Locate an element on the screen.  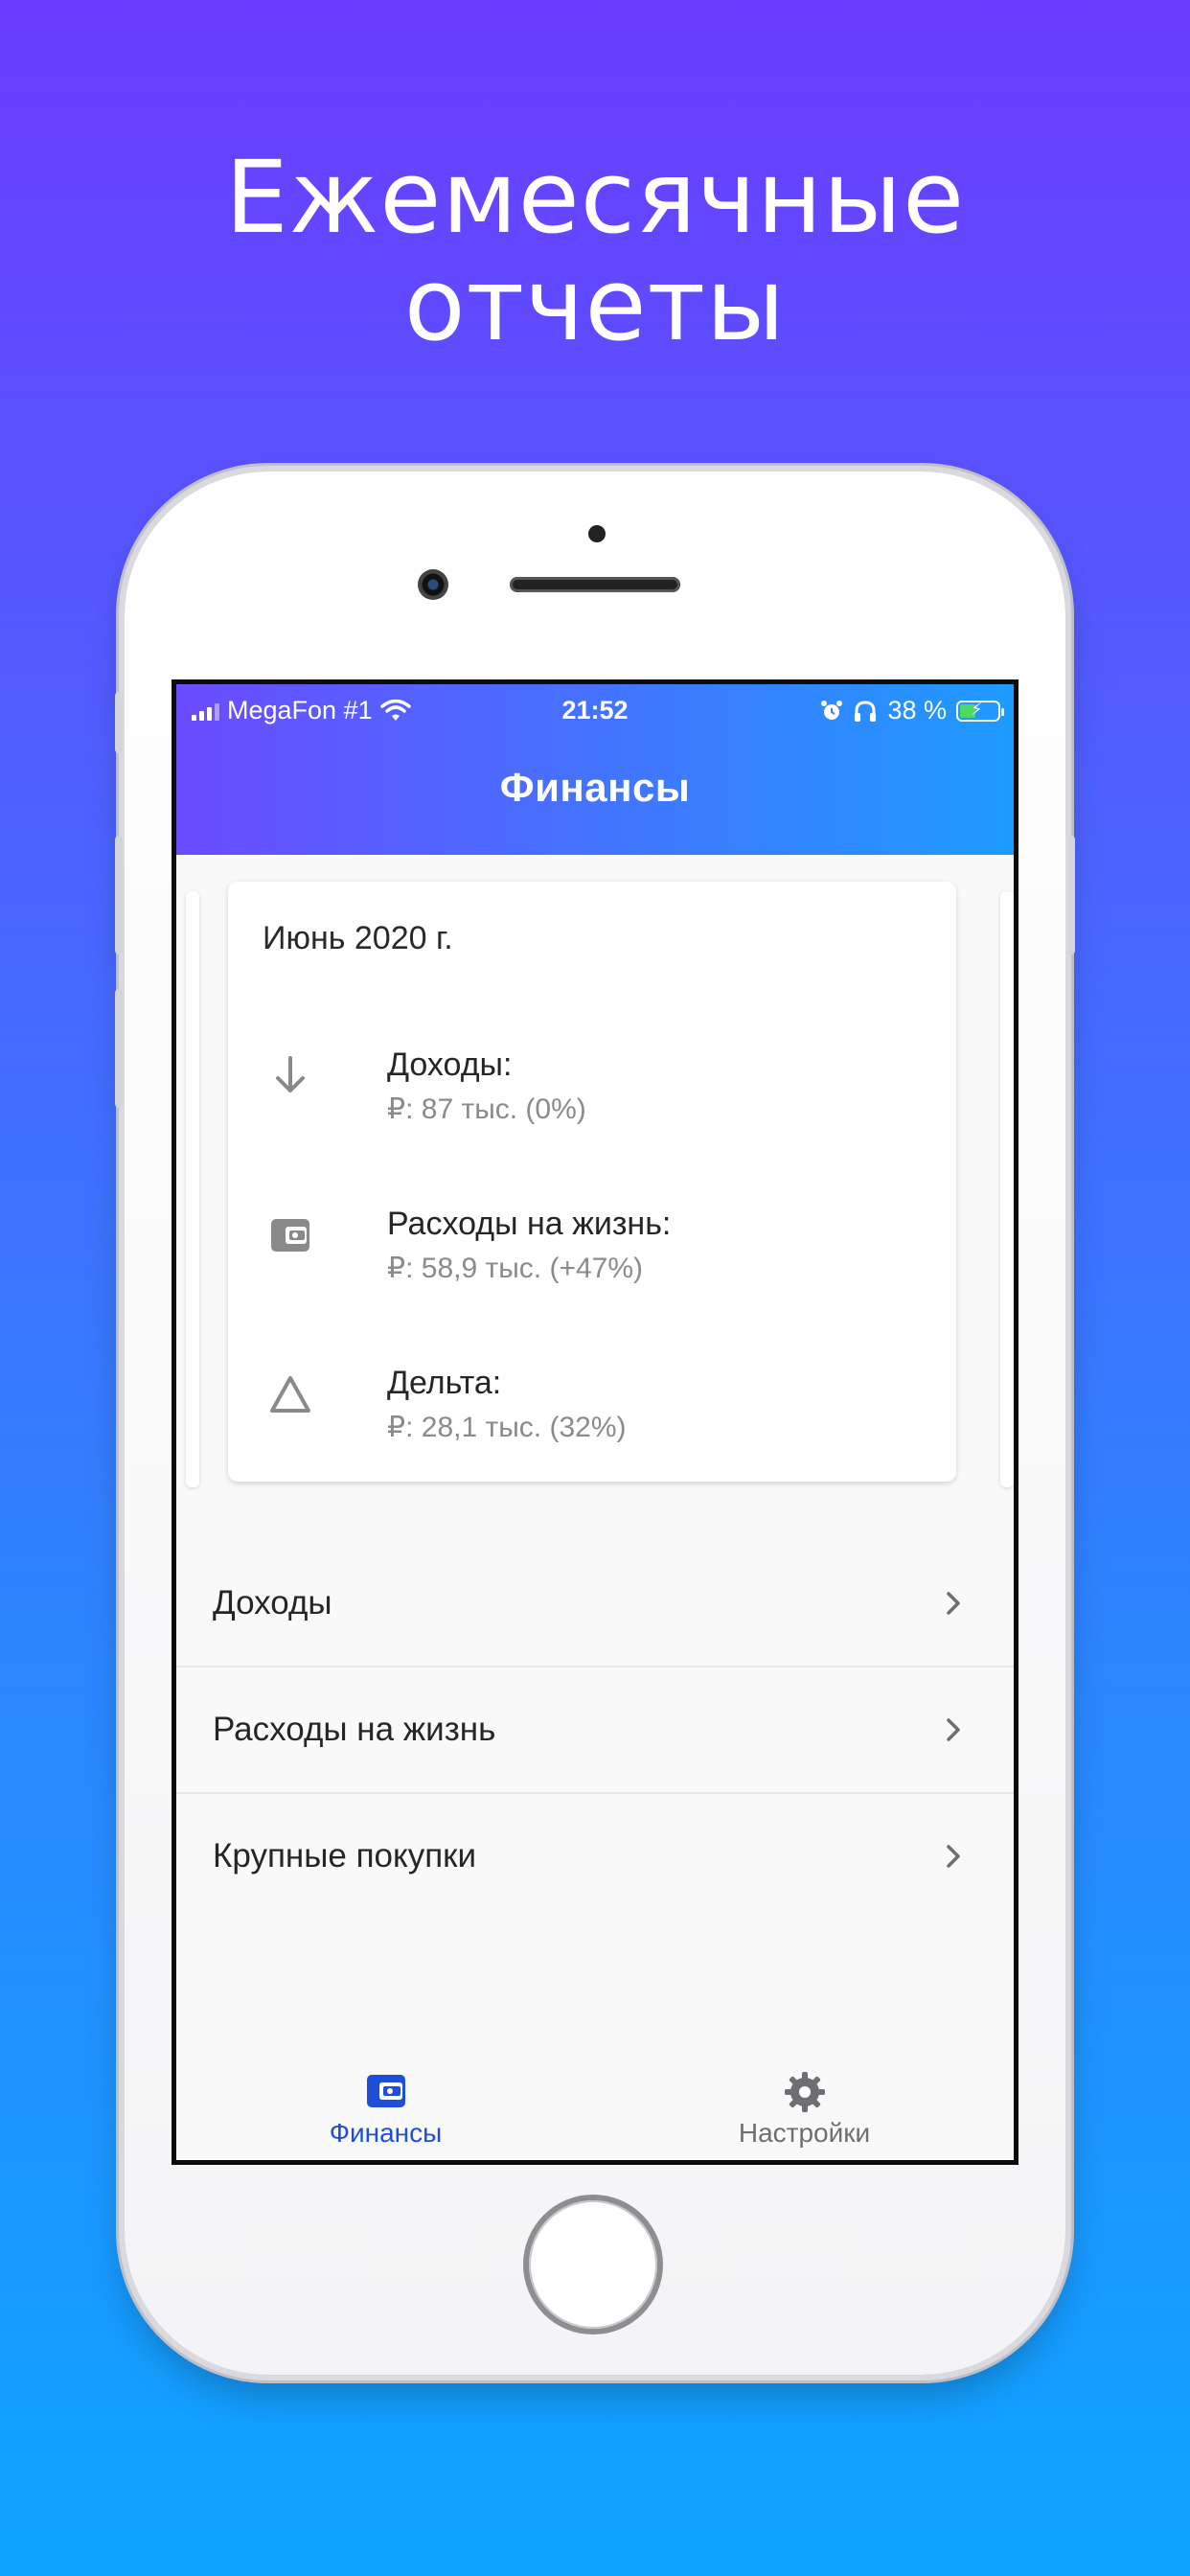
status-bar: MegaFon #1 21:52 38 % ⚡ is located at coordinates (595, 711).